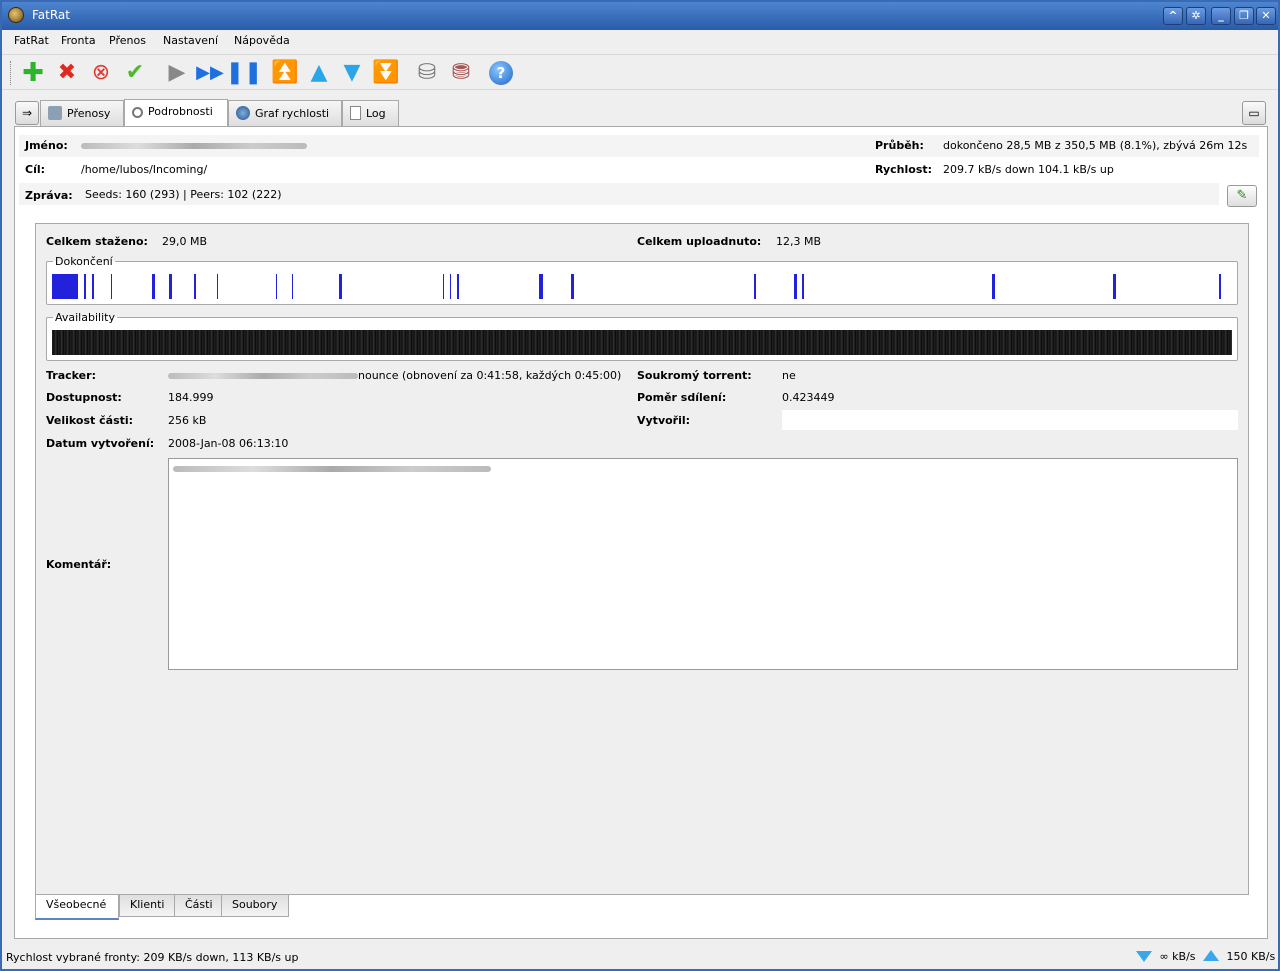 The image size is (1280, 971). What do you see at coordinates (1221, 16) in the screenshot?
I see `minimize-button: _` at bounding box center [1221, 16].